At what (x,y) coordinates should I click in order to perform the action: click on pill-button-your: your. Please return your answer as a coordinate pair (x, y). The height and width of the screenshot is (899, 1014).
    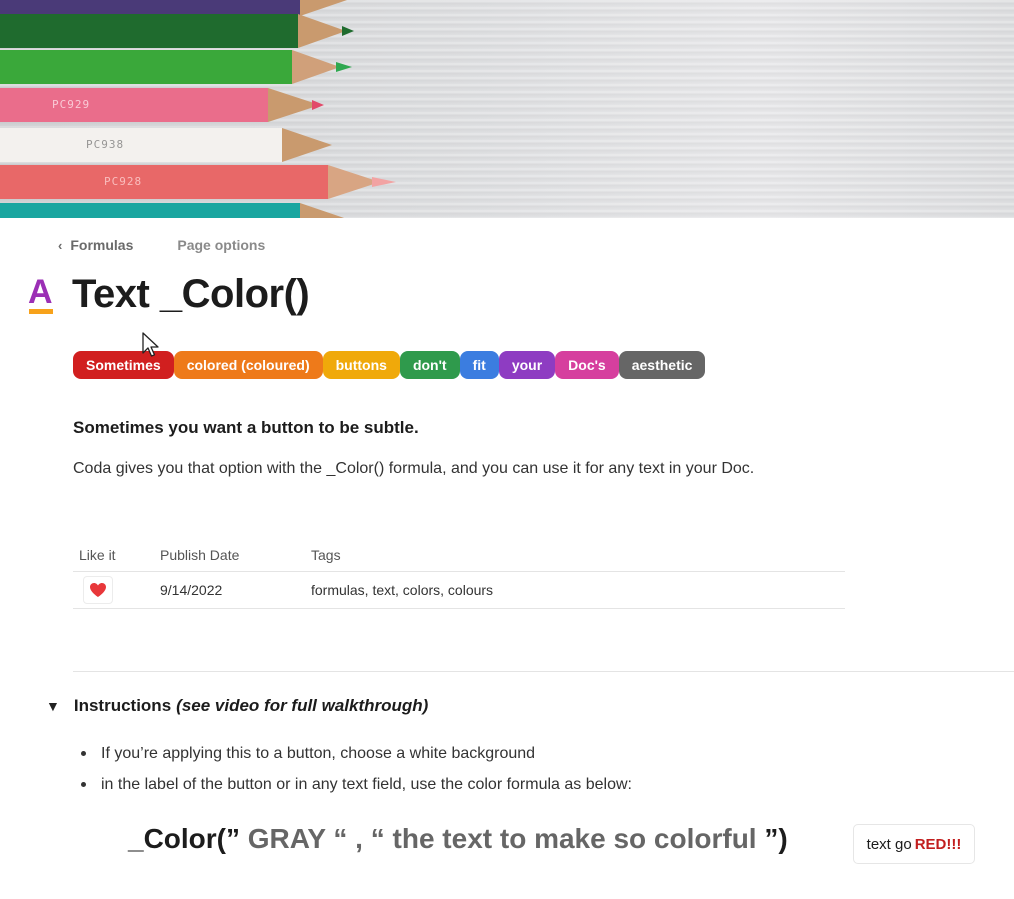
    Looking at the image, I should click on (527, 365).